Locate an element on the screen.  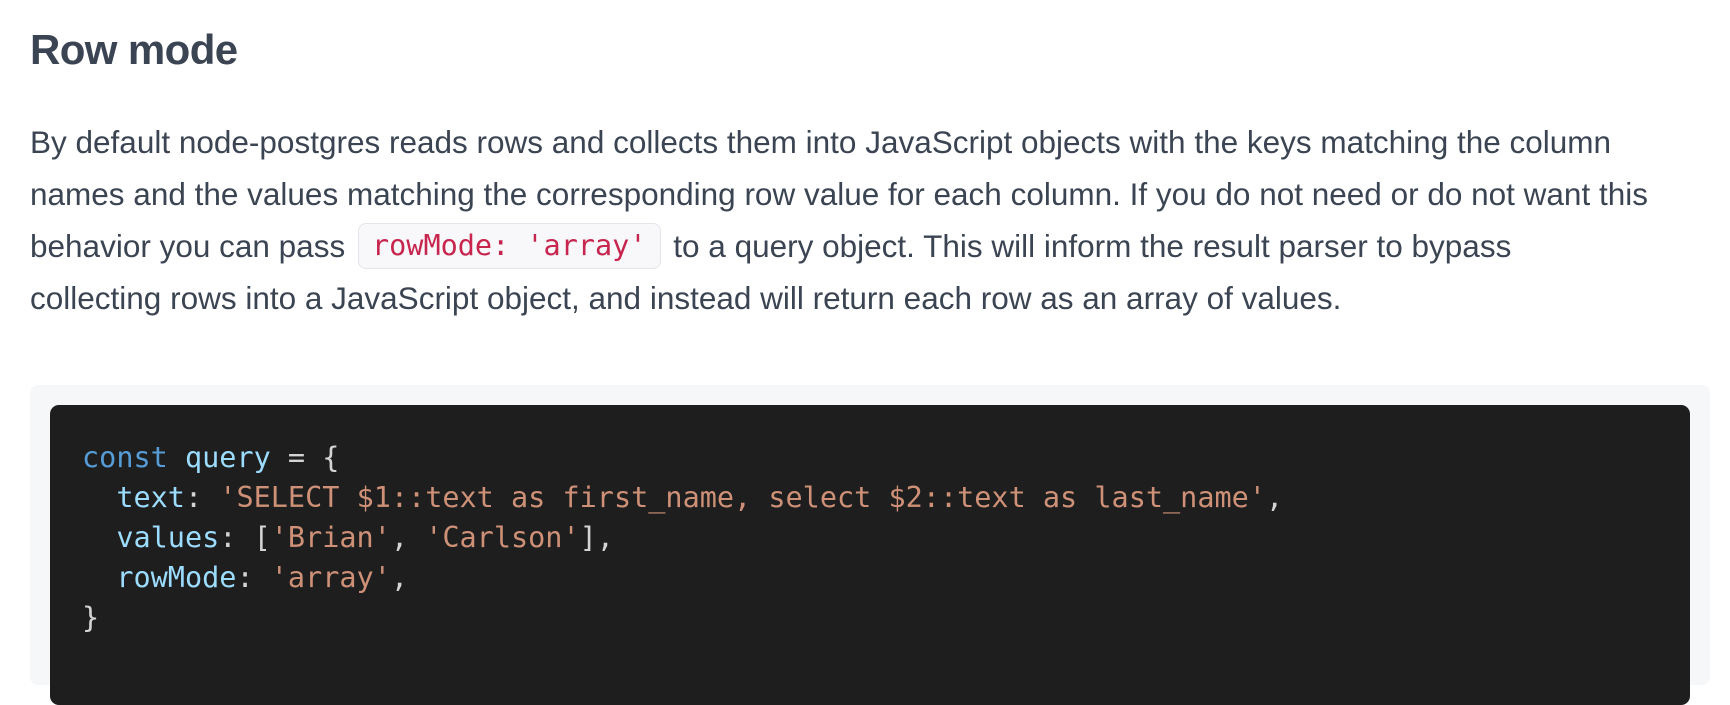
code-line: const query = { is located at coordinates (886, 458).